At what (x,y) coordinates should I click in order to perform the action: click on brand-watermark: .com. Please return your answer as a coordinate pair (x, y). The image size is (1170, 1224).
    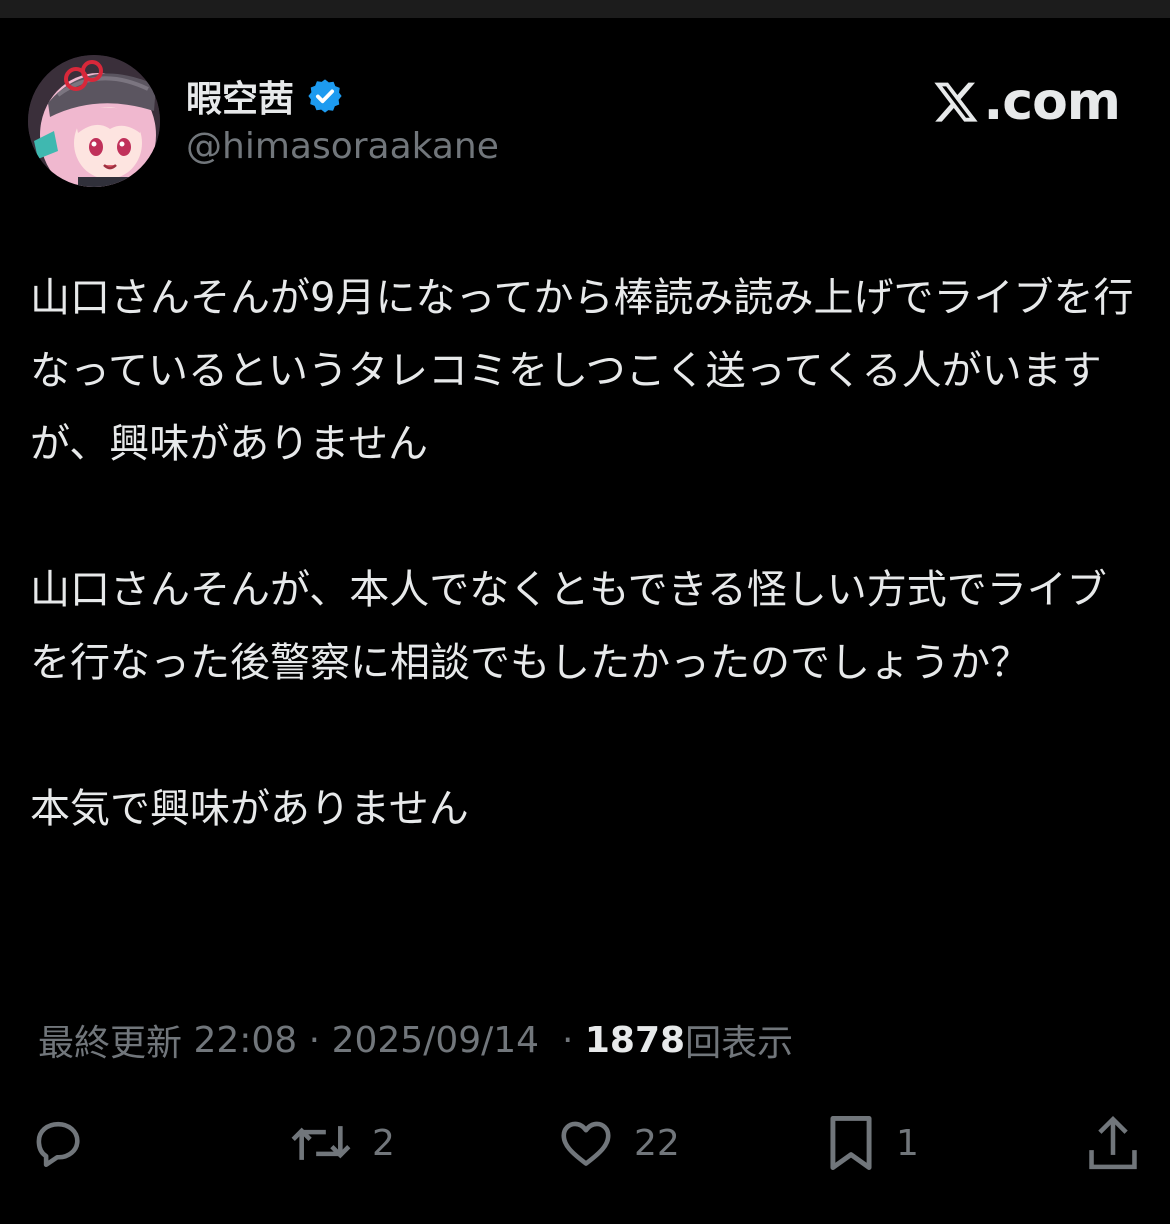
    Looking at the image, I should click on (1026, 102).